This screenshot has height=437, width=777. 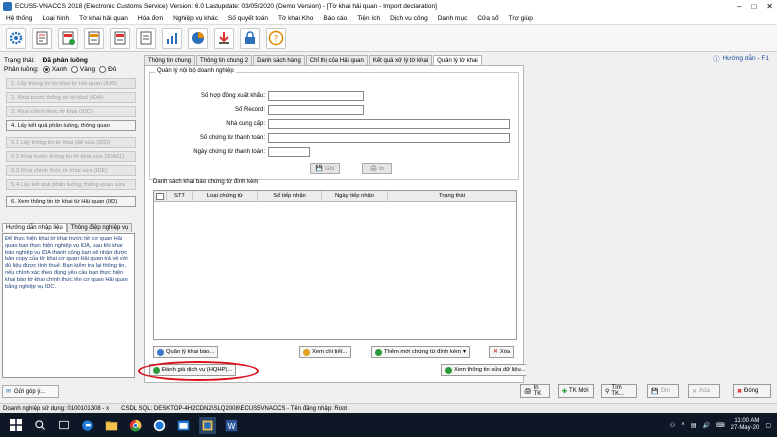 What do you see at coordinates (16, 38) in the screenshot?
I see `settings-button` at bounding box center [16, 38].